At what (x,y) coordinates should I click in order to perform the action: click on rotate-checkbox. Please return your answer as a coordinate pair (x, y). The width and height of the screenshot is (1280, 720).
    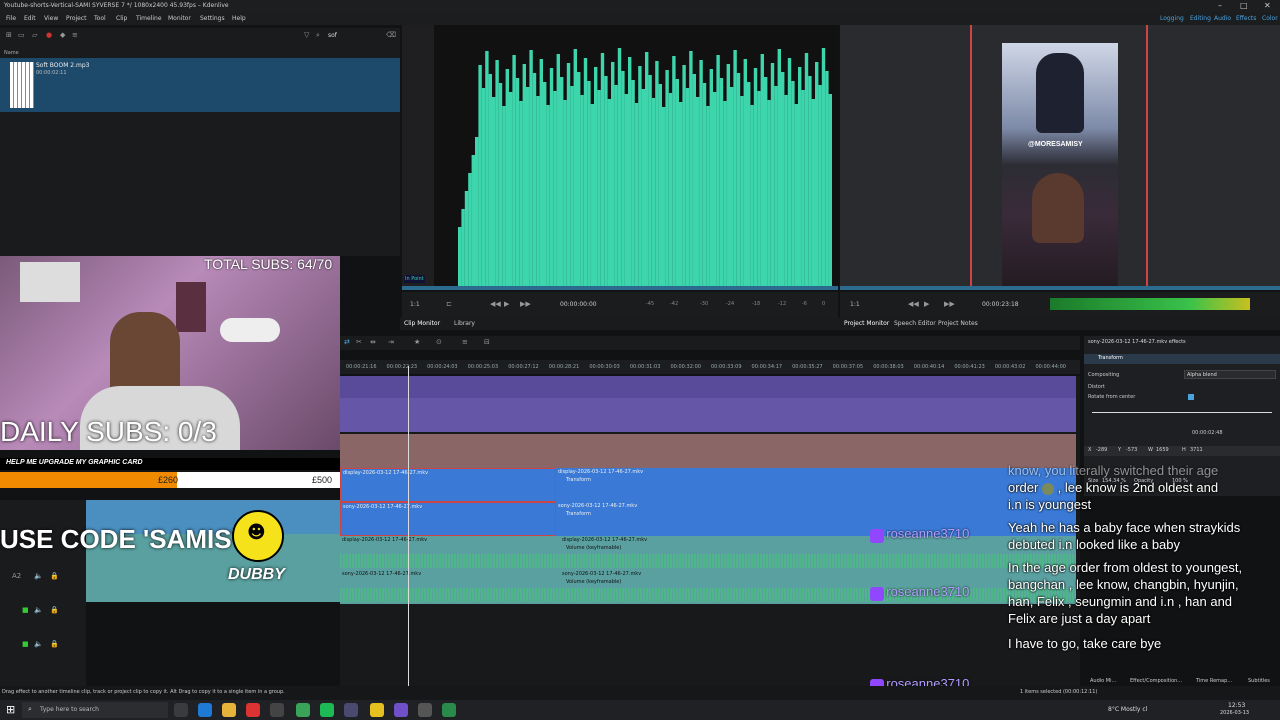
    Looking at the image, I should click on (1191, 397).